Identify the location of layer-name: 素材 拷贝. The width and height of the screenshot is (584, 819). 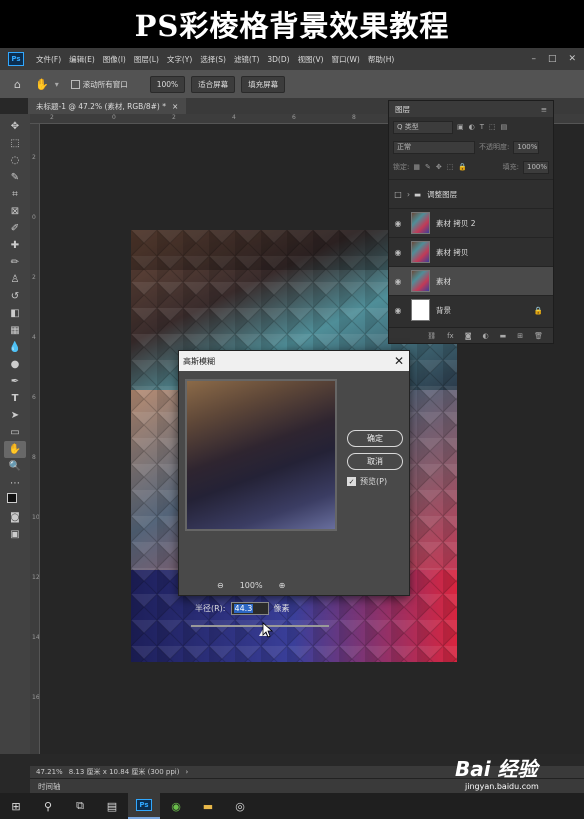
(452, 252).